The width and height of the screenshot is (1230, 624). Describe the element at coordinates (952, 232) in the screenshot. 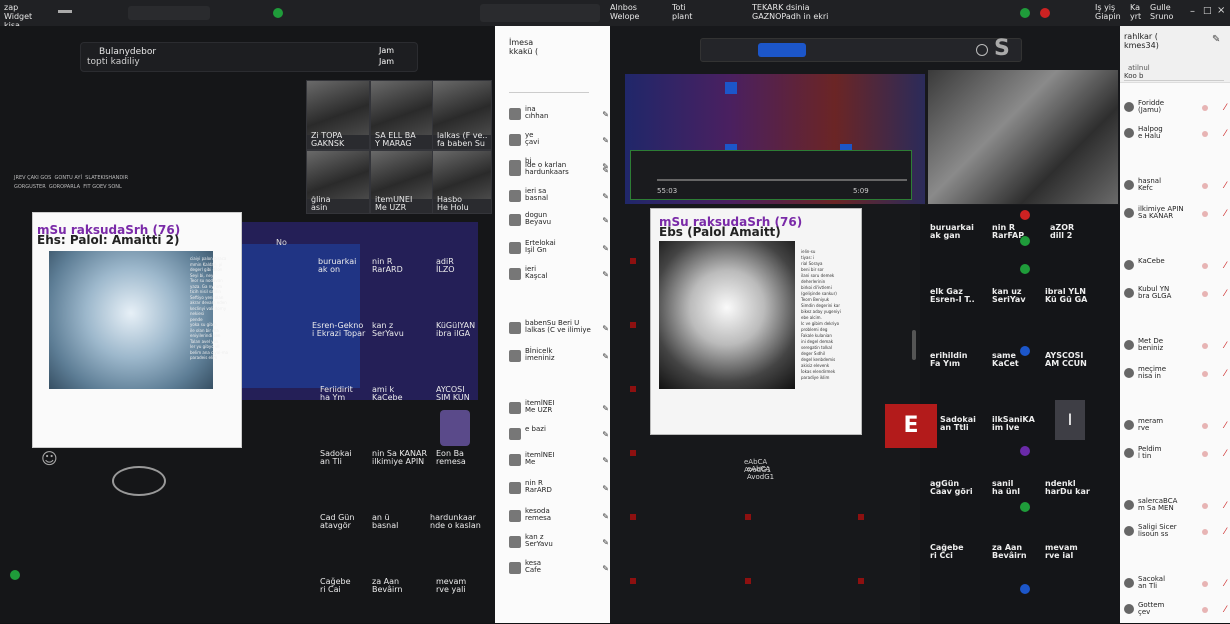

I see `member-cell: buruarkai ak gan` at that location.